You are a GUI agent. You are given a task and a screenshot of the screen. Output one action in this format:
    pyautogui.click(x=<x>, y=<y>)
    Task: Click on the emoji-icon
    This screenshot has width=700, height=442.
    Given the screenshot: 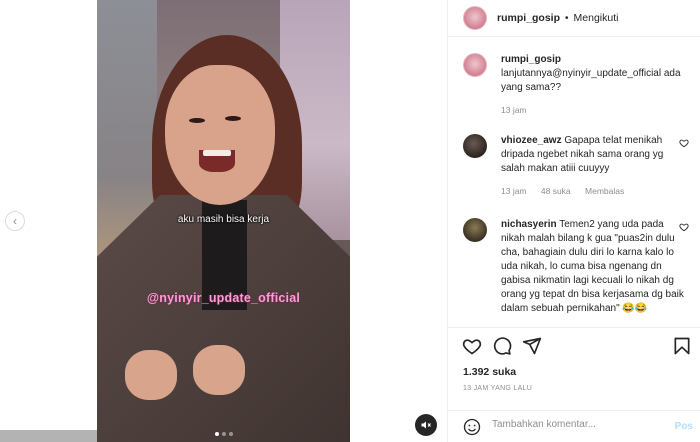 What is the action you would take?
    pyautogui.click(x=472, y=427)
    